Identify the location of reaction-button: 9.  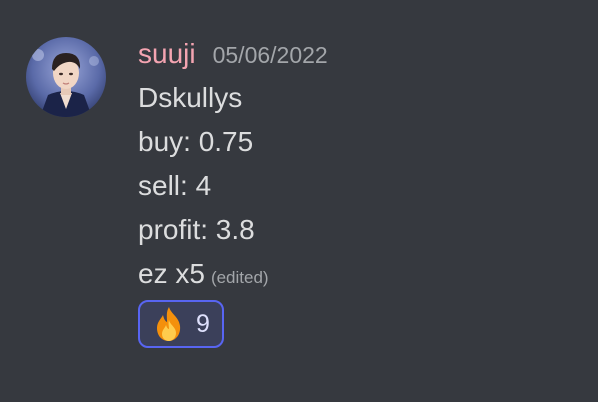
(181, 324).